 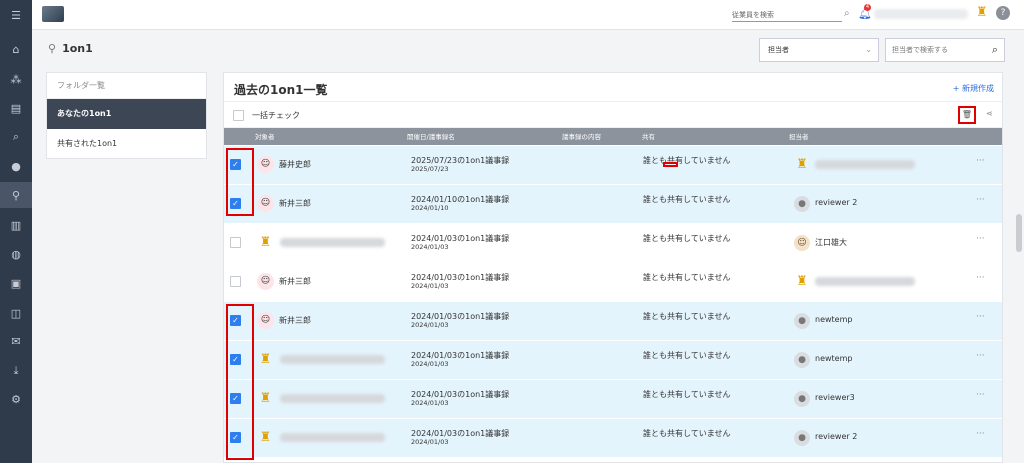 I want to click on notification-badge: 4, so click(x=867, y=7).